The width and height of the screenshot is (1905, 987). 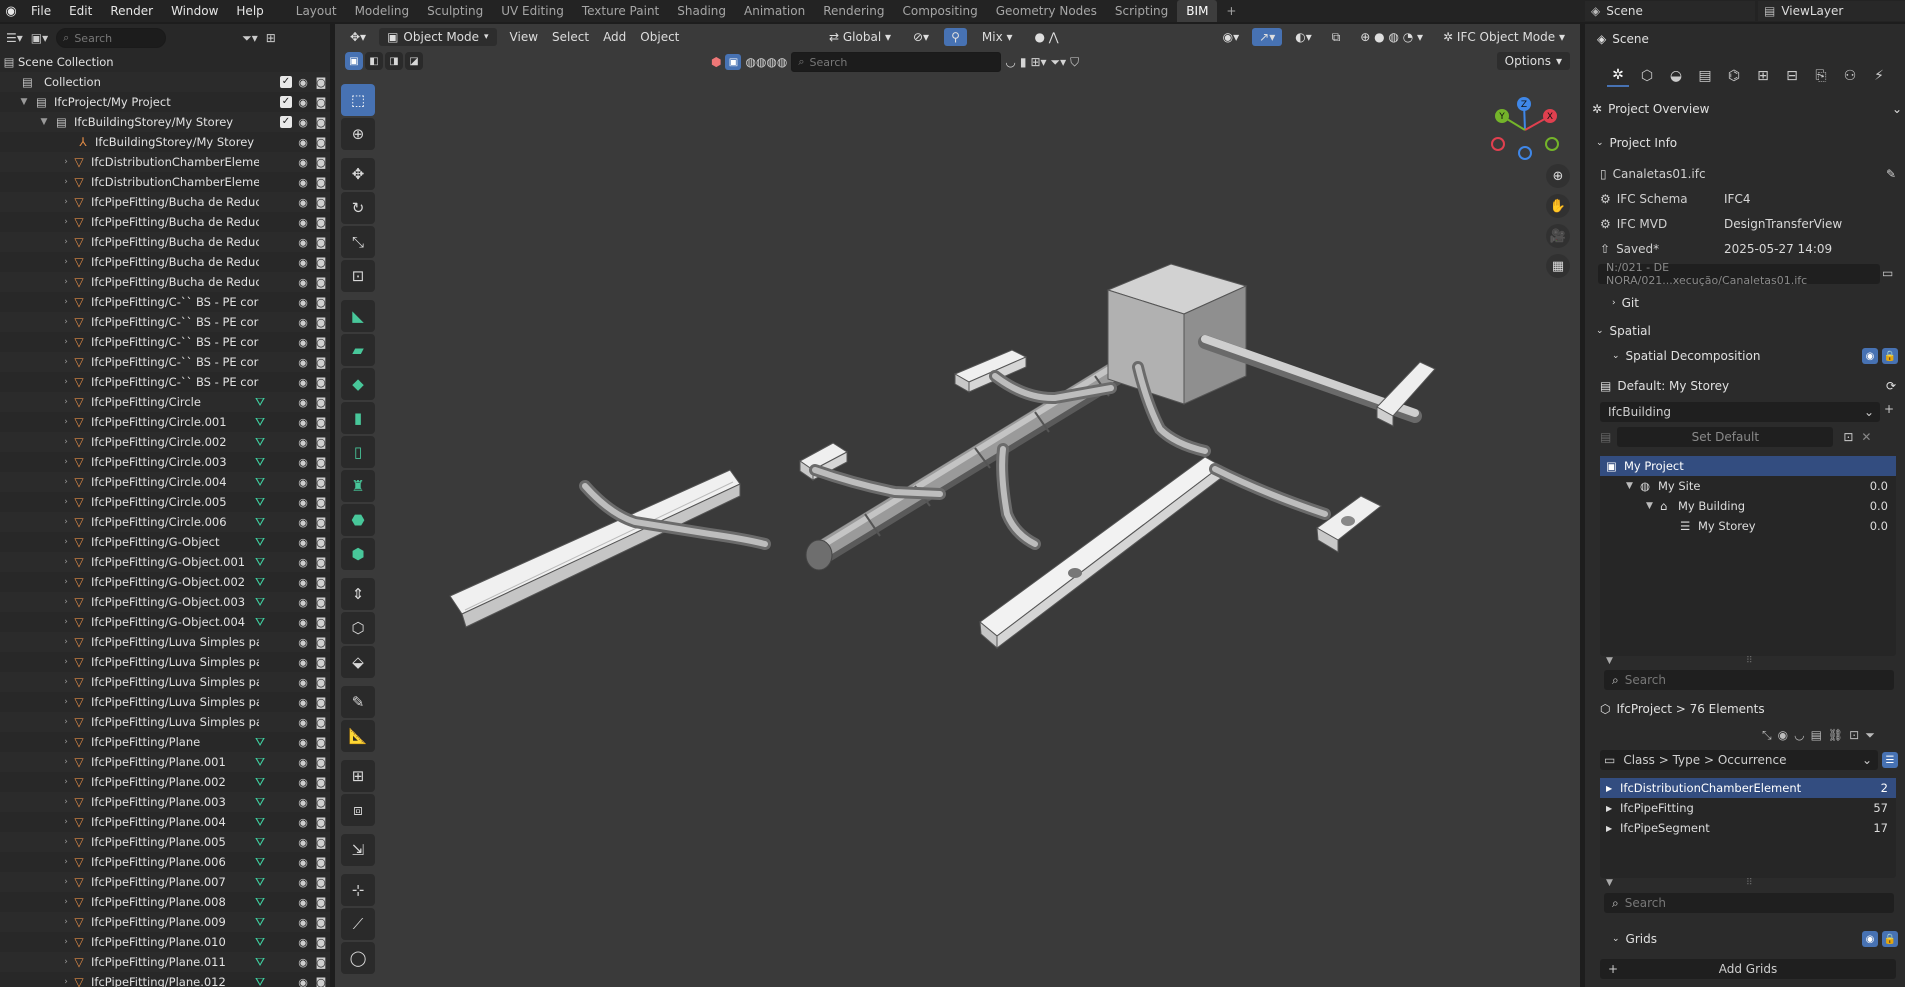 I want to click on editor-type-icon: ☰▾, so click(x=14, y=38).